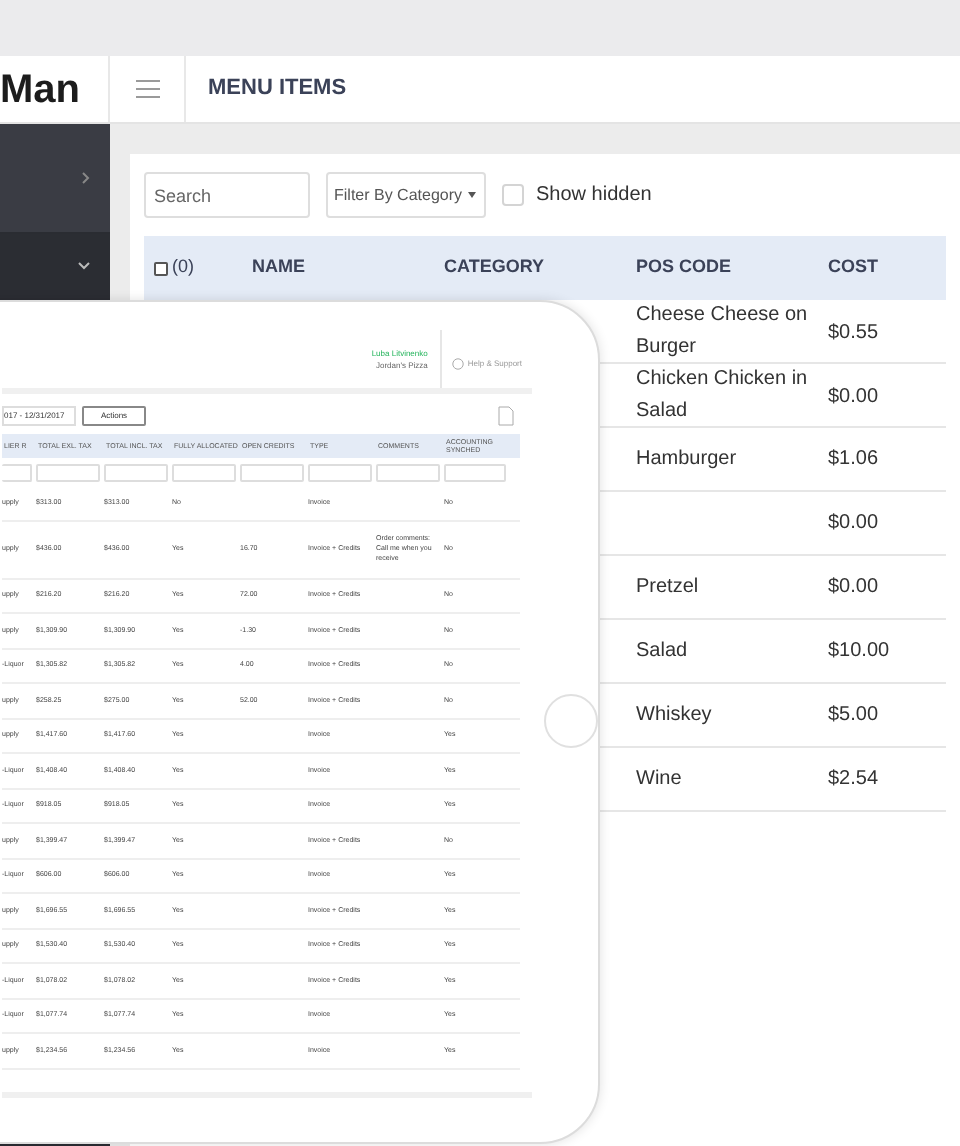 The width and height of the screenshot is (960, 1146). I want to click on page-title: MENU ITEMS, so click(277, 89).